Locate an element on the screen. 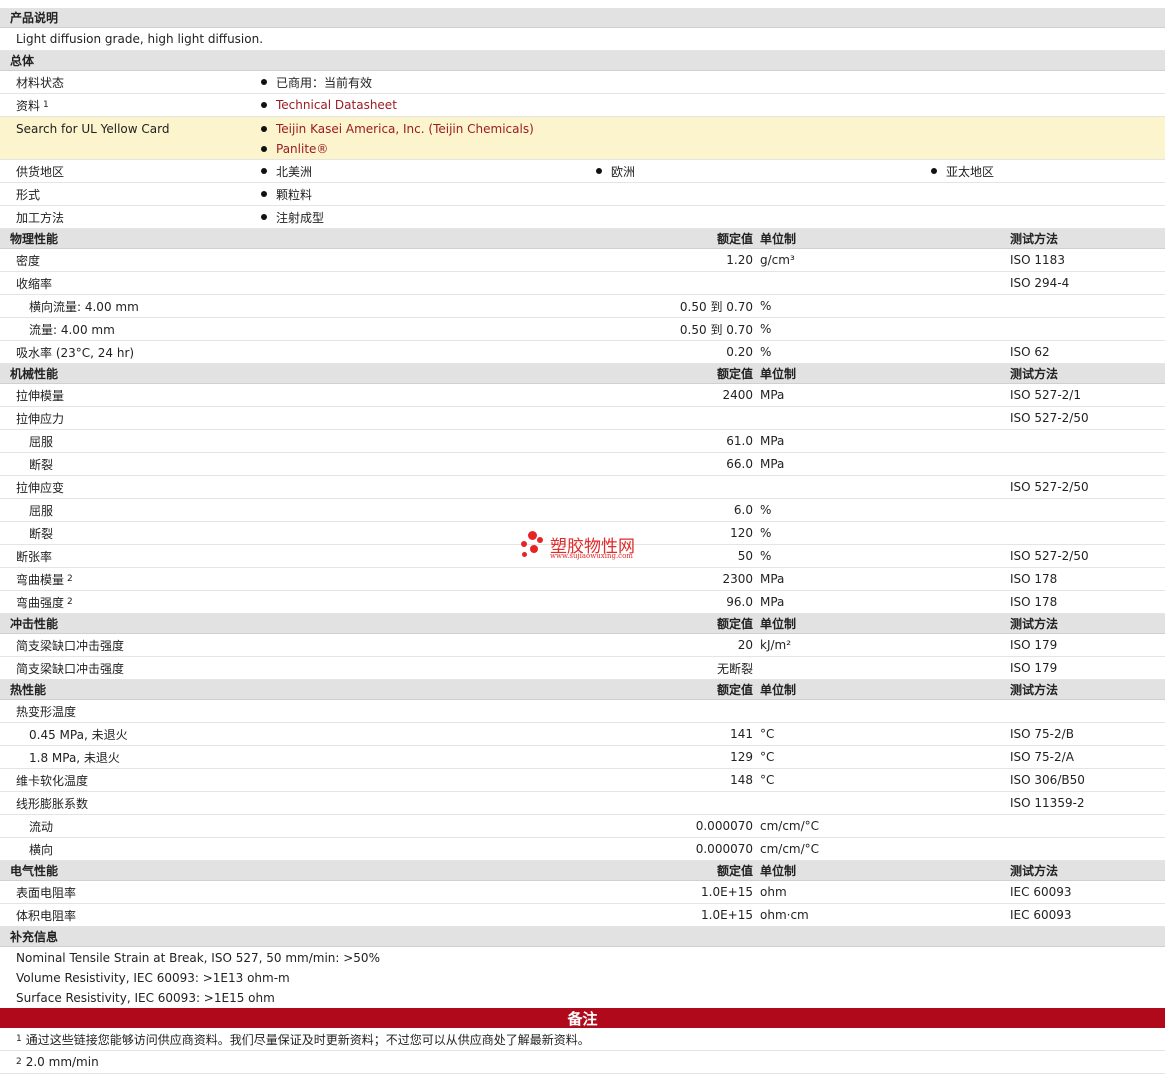  property-row: 简支梁缺口冲击强度 无断裂 ISO 179 is located at coordinates (582, 668).